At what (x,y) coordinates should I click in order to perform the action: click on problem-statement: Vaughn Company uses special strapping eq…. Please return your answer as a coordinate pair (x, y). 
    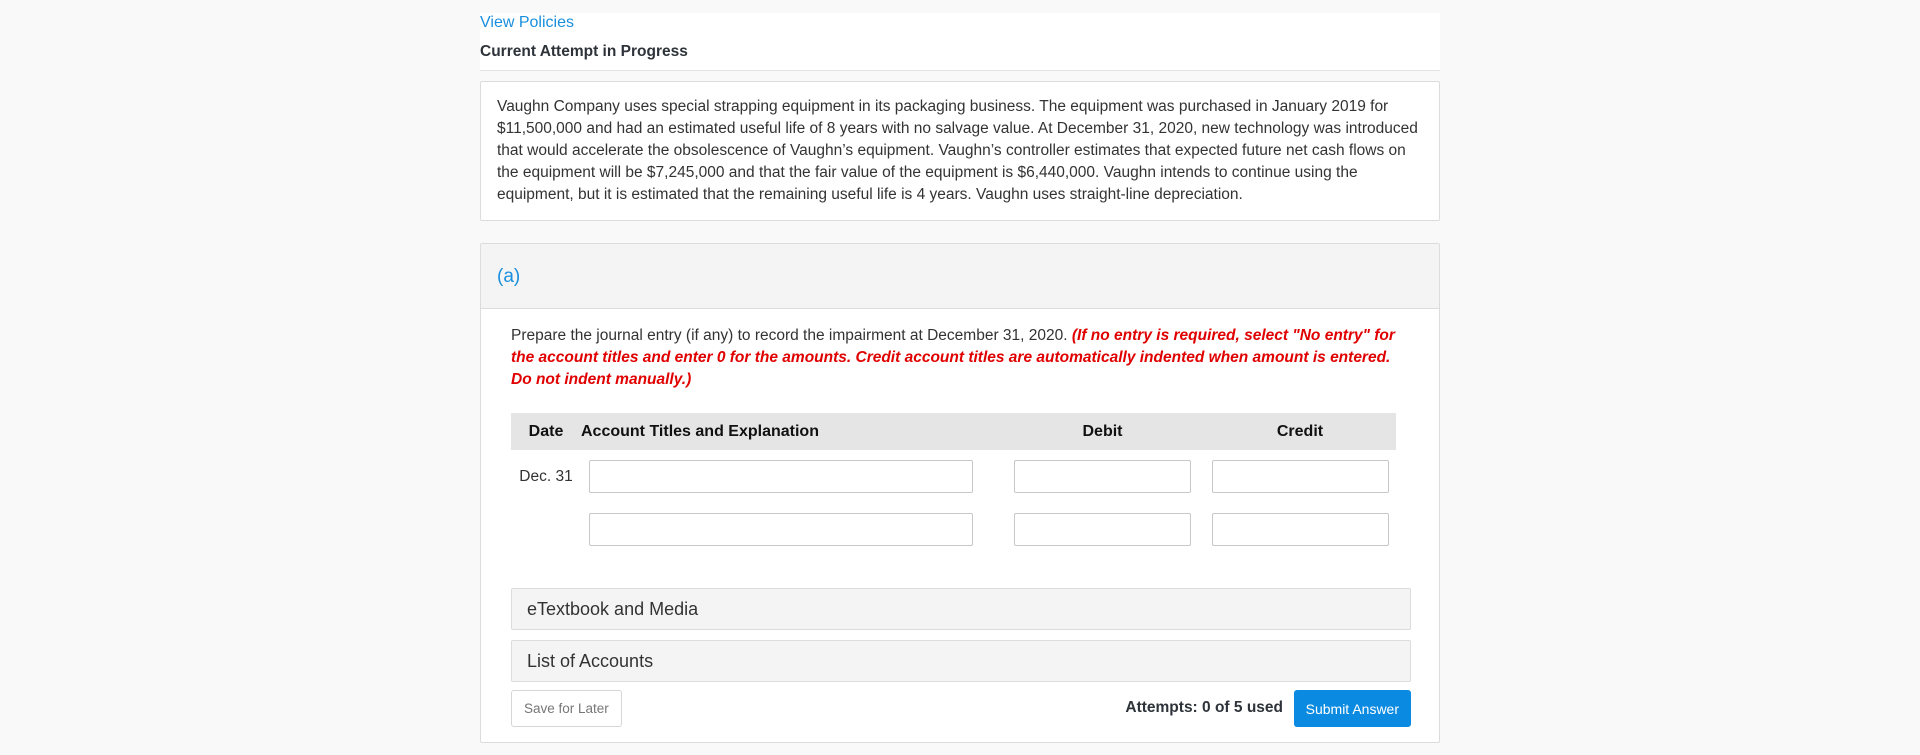
    Looking at the image, I should click on (960, 151).